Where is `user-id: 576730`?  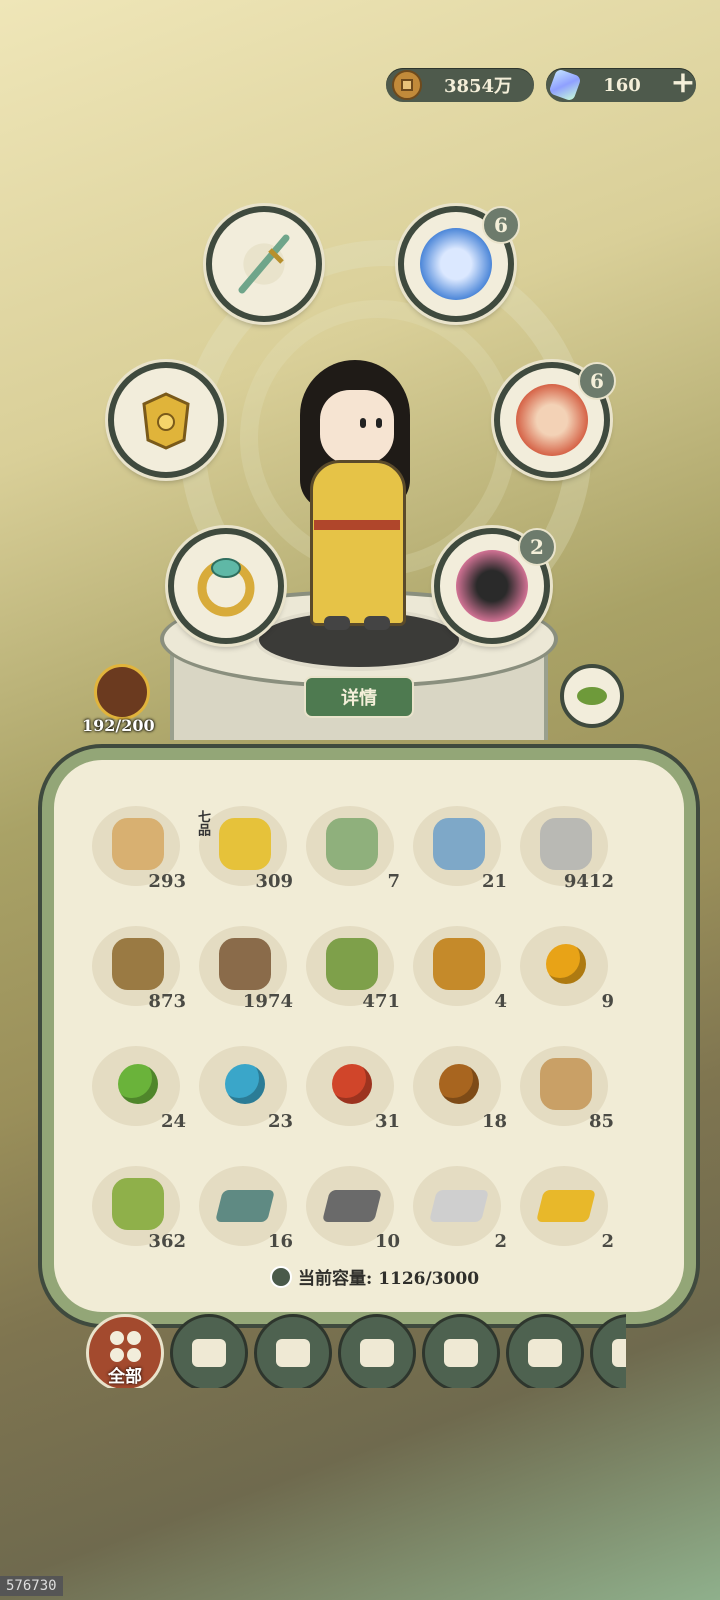 user-id: 576730 is located at coordinates (31, 1586).